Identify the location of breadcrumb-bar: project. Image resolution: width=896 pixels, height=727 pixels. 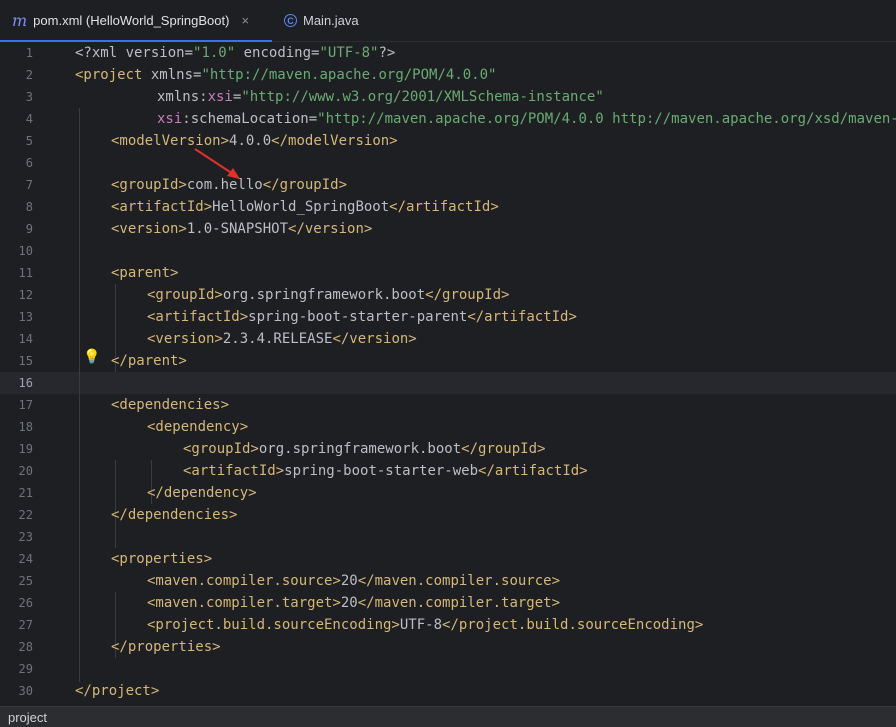
(448, 716).